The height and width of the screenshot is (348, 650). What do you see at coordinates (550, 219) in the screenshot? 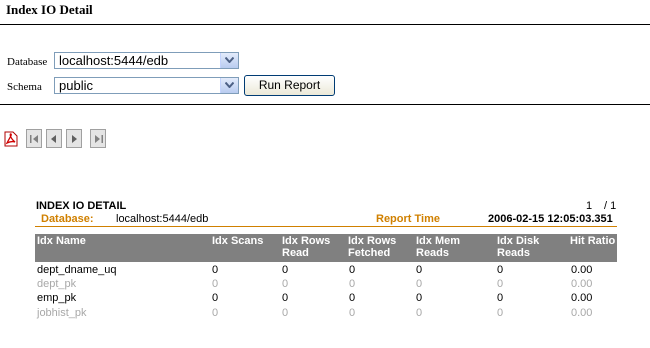
I see `report-time-value: 2006-02-15 12:05:03.351` at bounding box center [550, 219].